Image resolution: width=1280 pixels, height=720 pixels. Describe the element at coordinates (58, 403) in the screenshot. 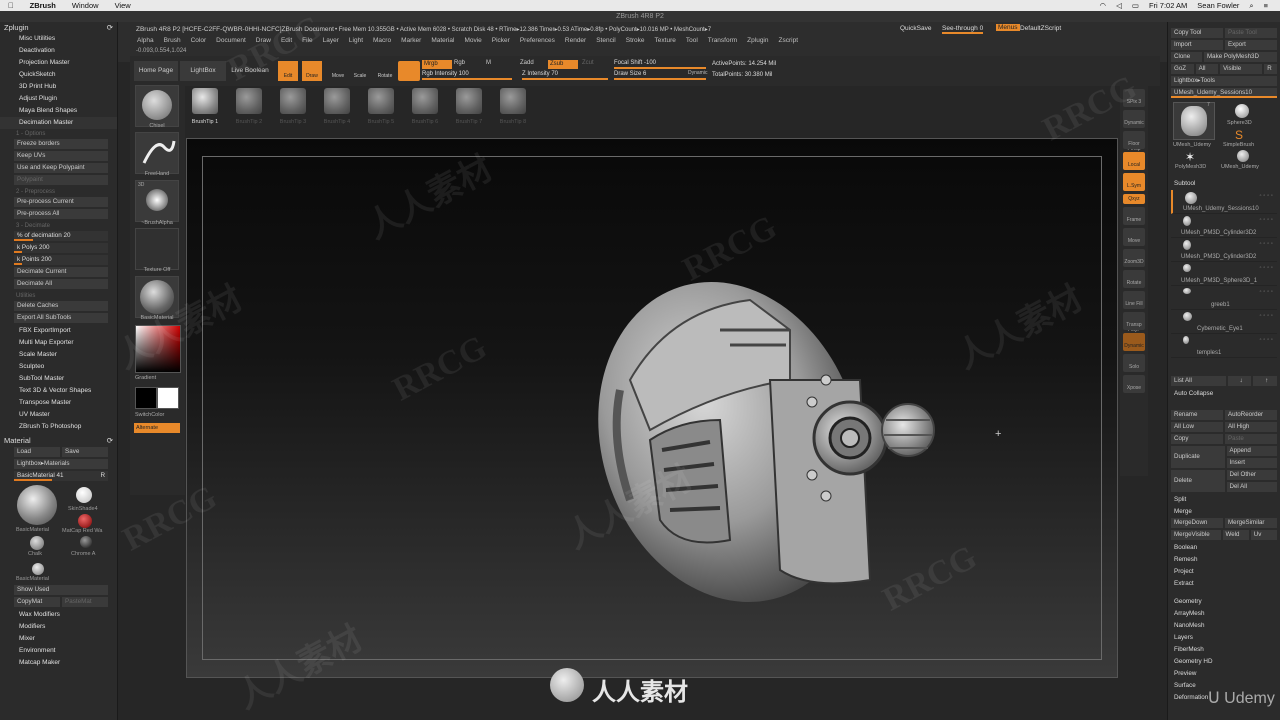

I see `plugin-transpose-master: Transpose Master` at that location.